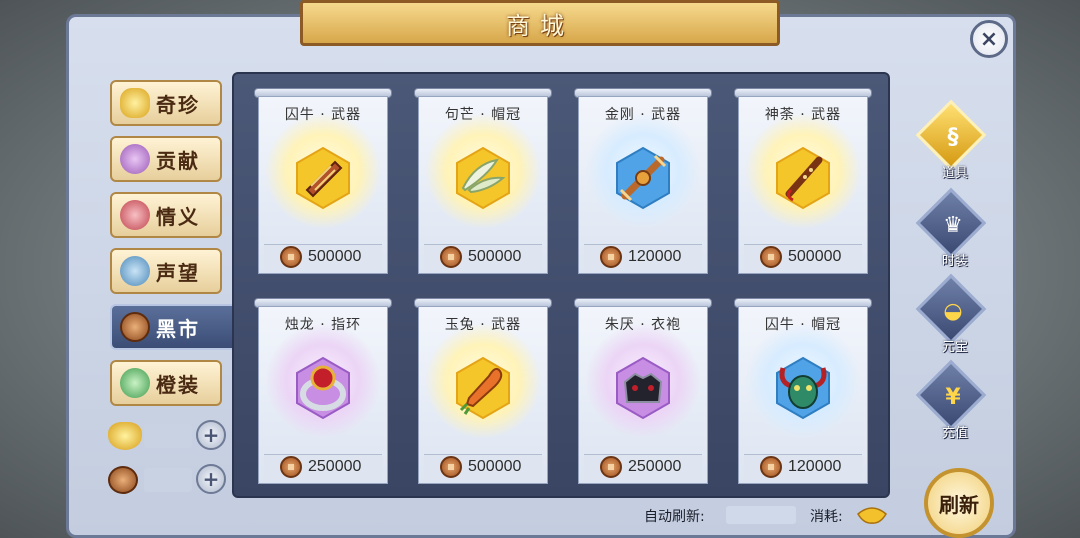  What do you see at coordinates (826, 517) in the screenshot?
I see `cost-label: 消耗:` at bounding box center [826, 517].